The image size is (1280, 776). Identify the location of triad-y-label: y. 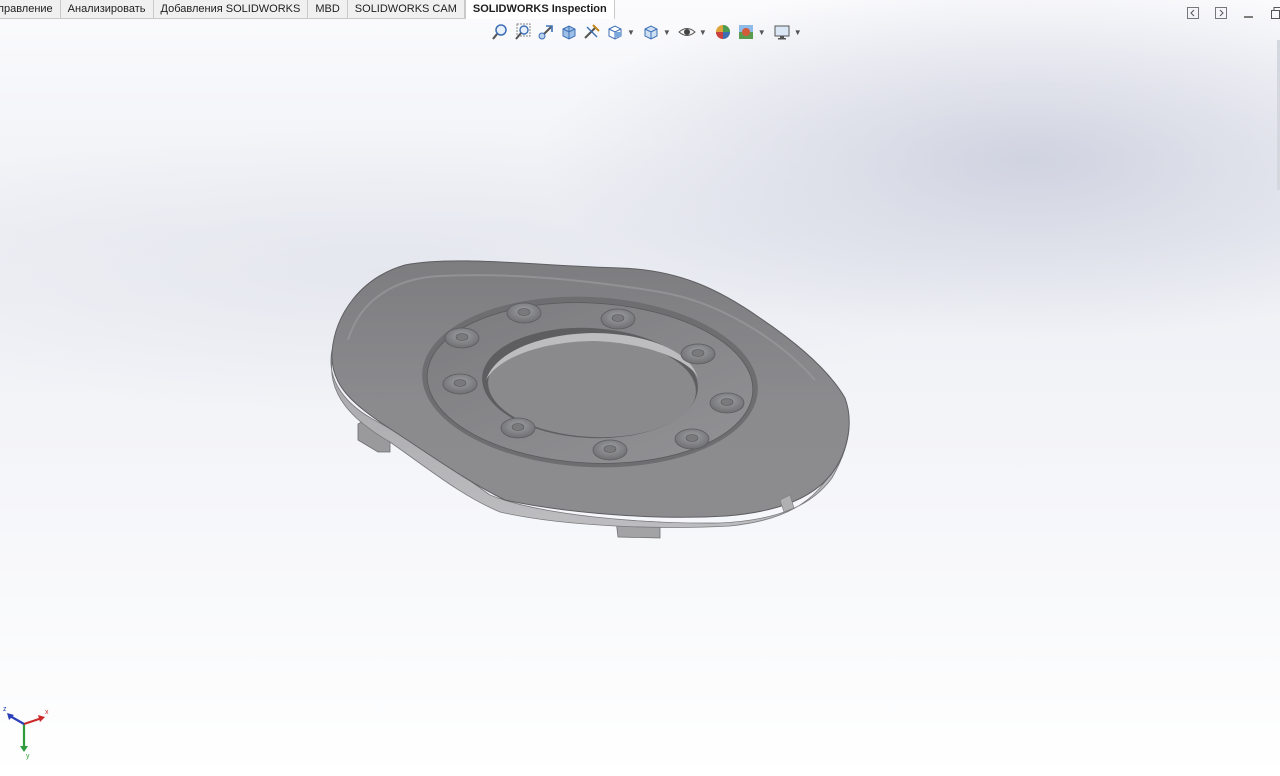
(28, 756).